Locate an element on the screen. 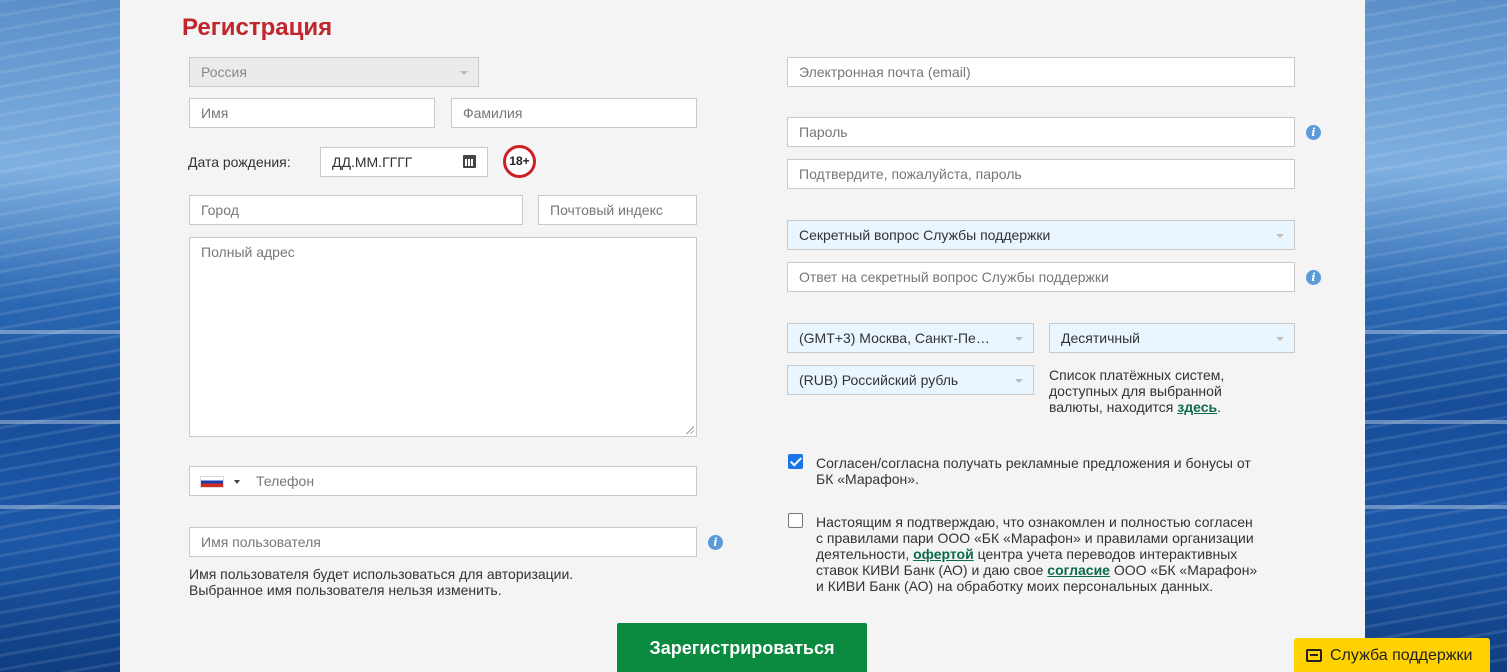  username-input: Имя пользователя is located at coordinates (443, 542).